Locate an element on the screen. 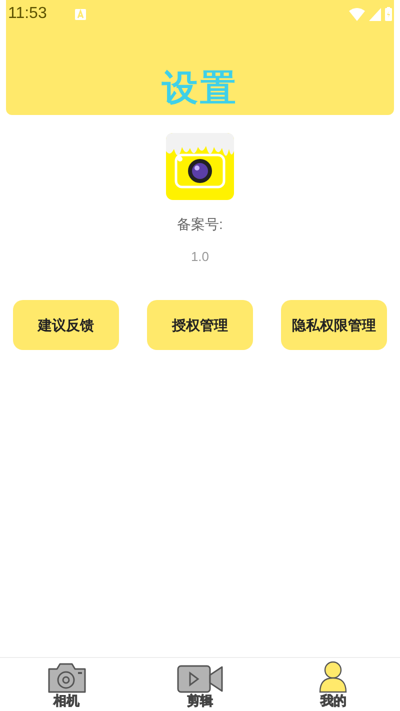 This screenshot has height=711, width=400. status-time: 11:53 is located at coordinates (27, 14).